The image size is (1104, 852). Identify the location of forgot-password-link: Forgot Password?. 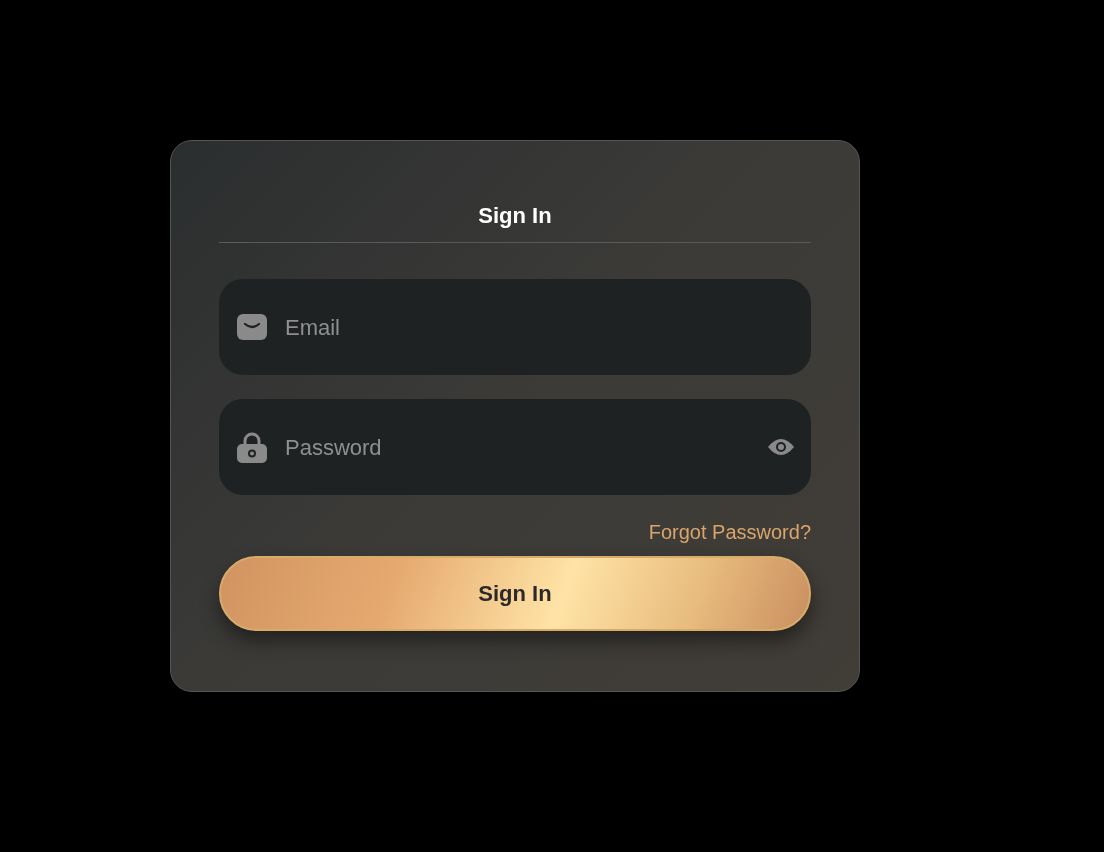
(729, 532).